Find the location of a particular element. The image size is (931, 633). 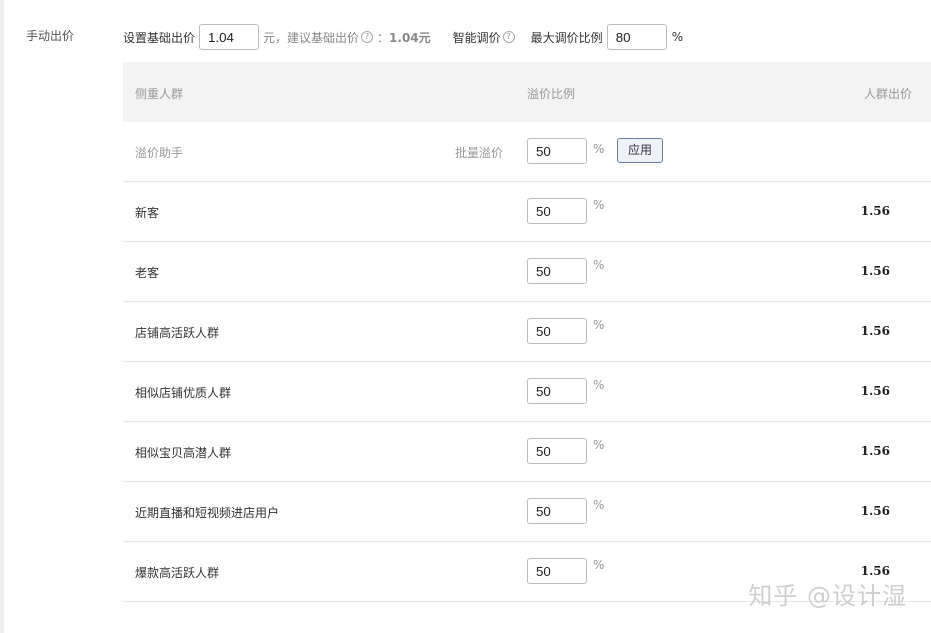

table-row: 相似店铺优质人群 % 1.56 is located at coordinates (527, 392).